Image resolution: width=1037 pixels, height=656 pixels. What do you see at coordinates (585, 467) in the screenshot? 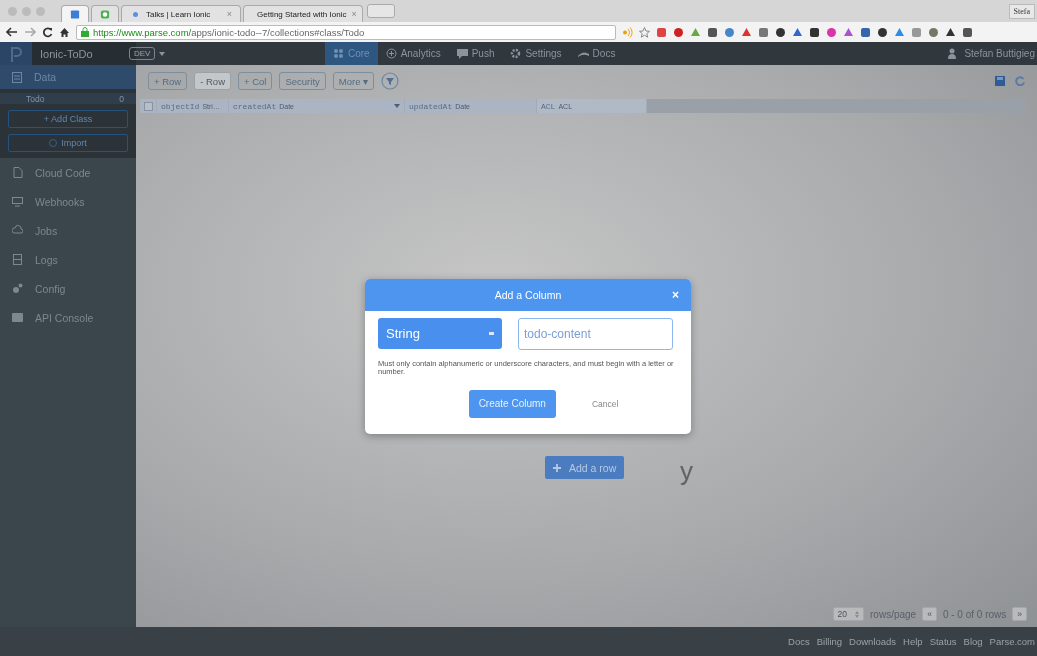
I see `add-row-button: Add a row` at bounding box center [585, 467].